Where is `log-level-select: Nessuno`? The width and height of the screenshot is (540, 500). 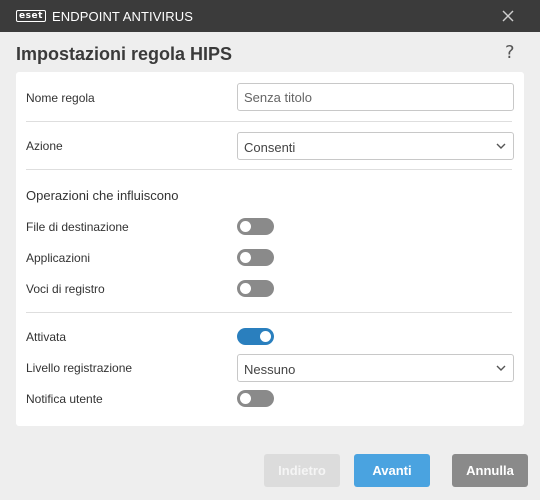 log-level-select: Nessuno is located at coordinates (375, 368).